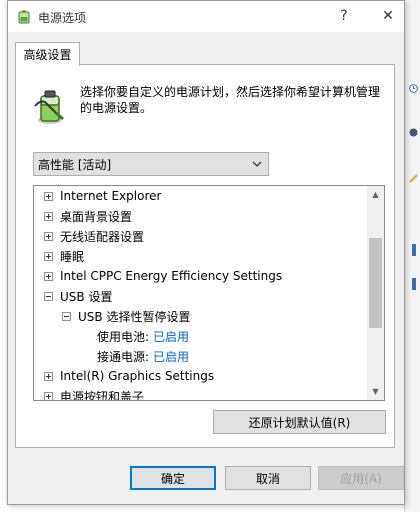  I want to click on tree-item-internet-explorer: Internet Explorer, so click(102, 196).